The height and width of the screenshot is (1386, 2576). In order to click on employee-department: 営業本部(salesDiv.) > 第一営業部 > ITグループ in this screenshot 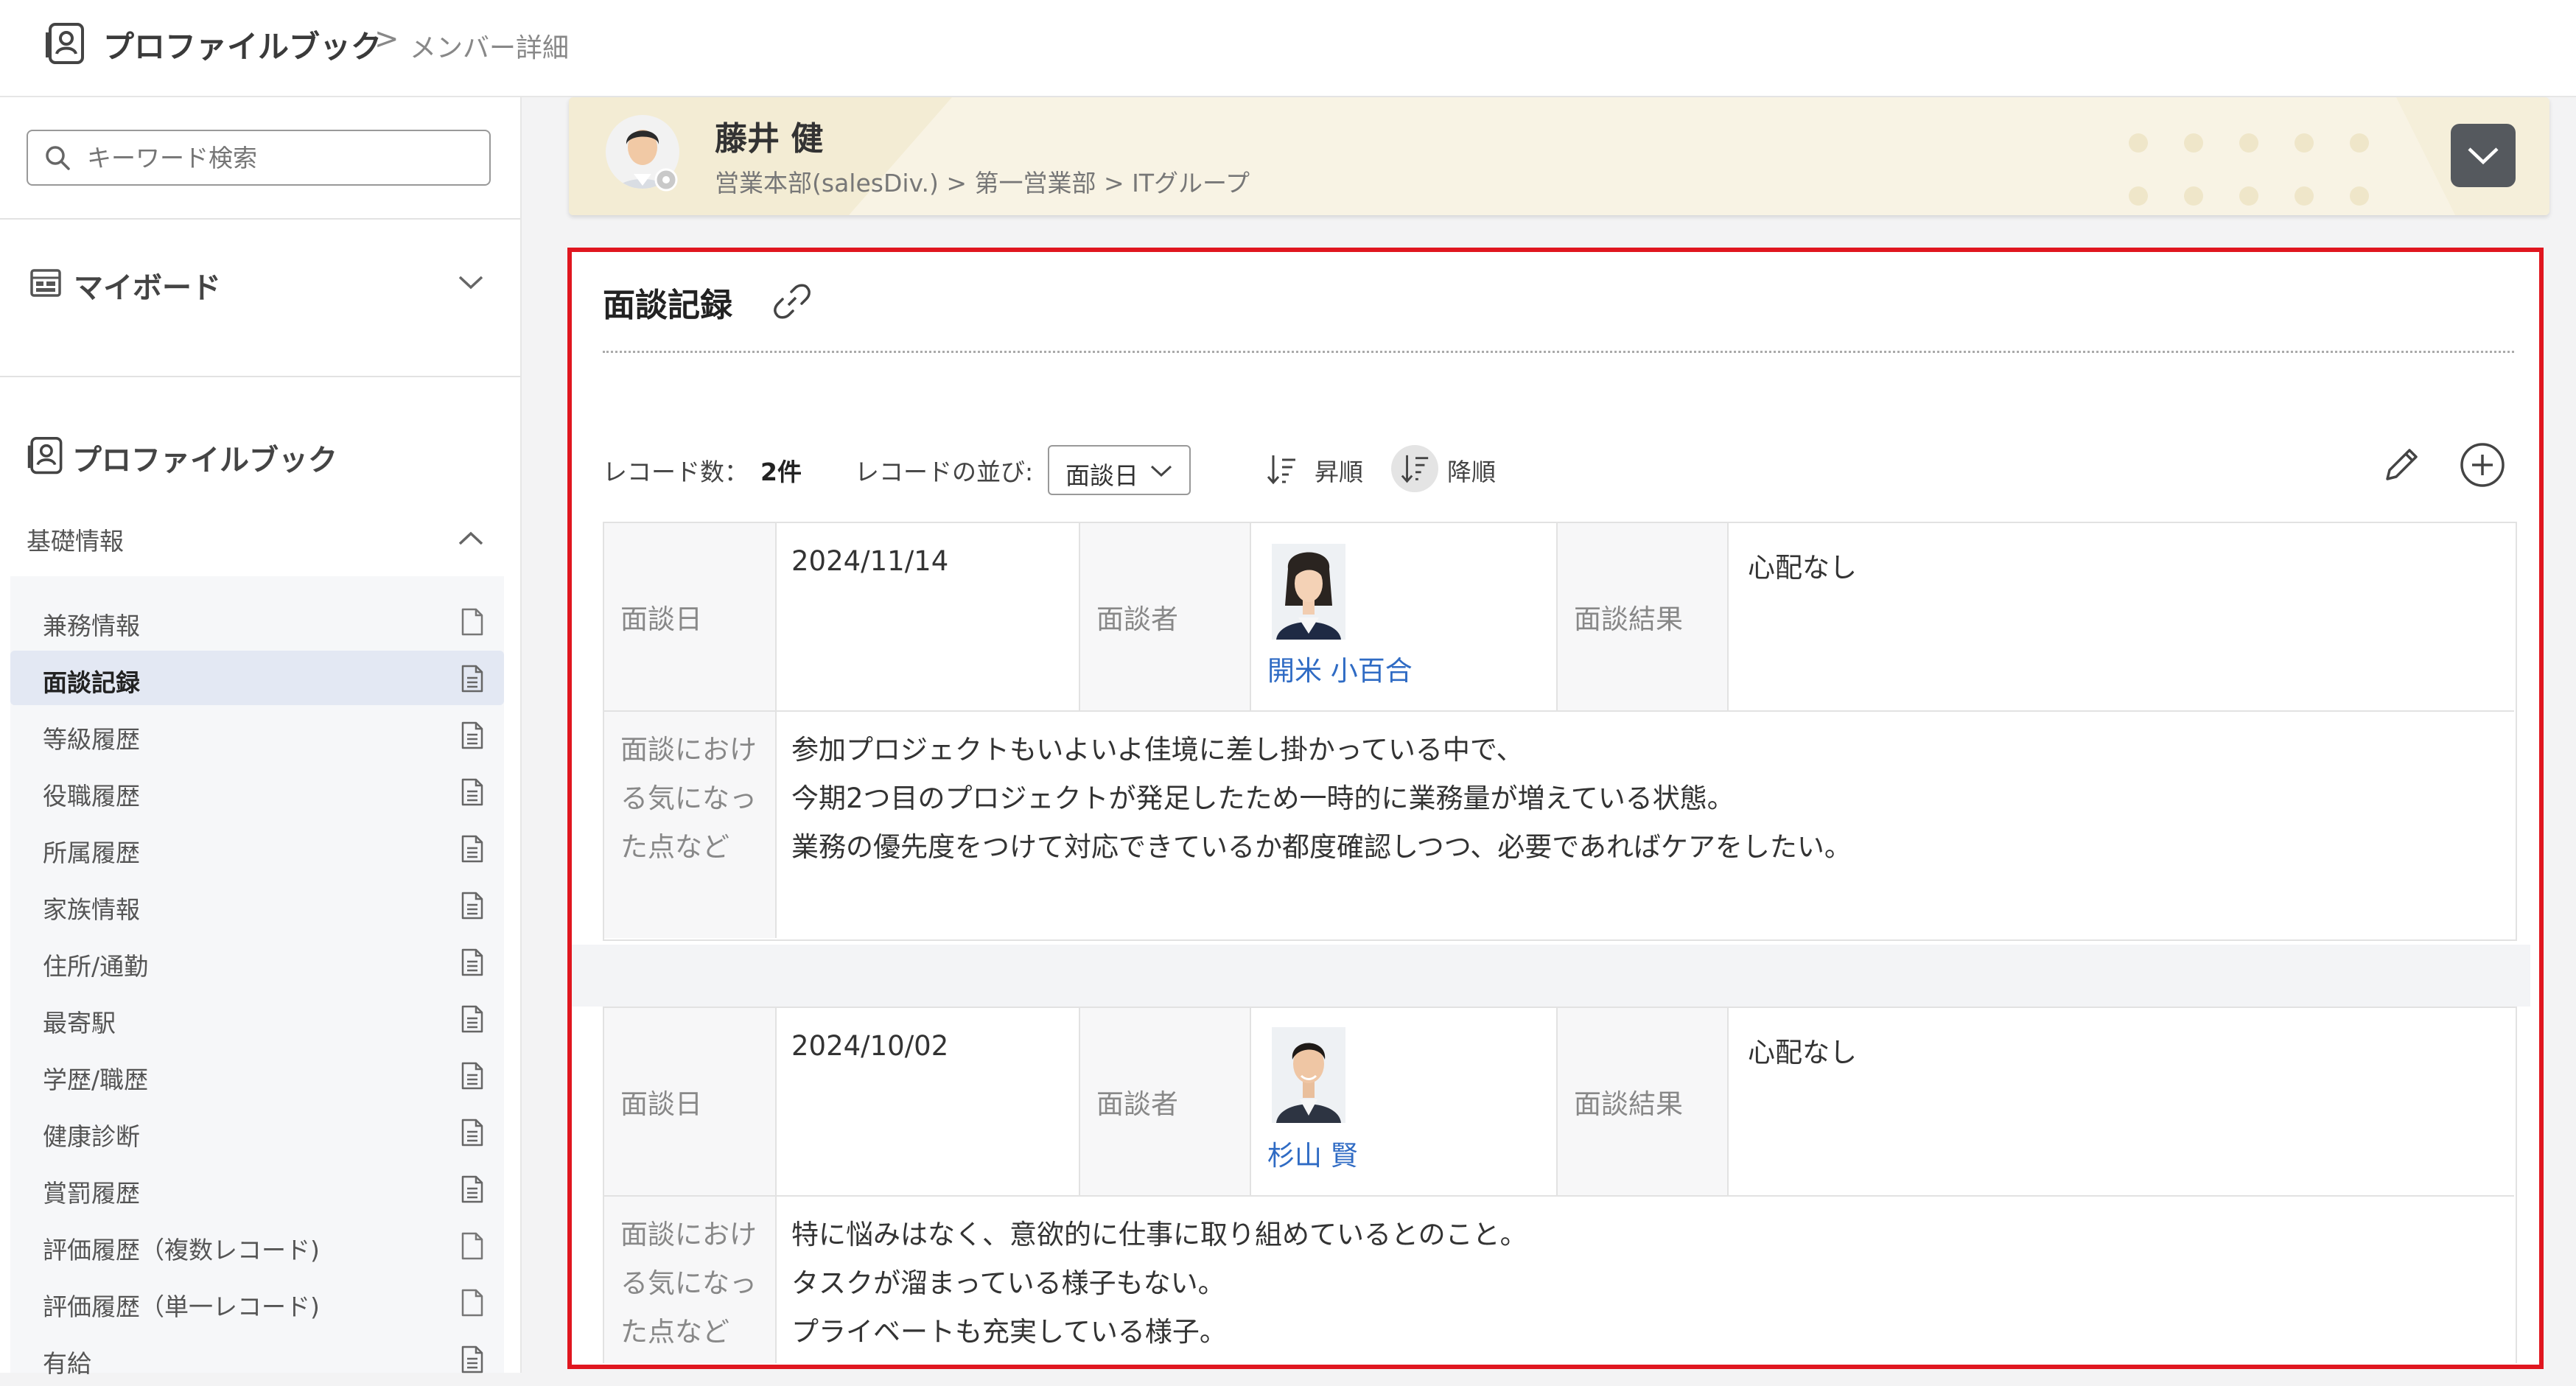, I will do `click(982, 183)`.